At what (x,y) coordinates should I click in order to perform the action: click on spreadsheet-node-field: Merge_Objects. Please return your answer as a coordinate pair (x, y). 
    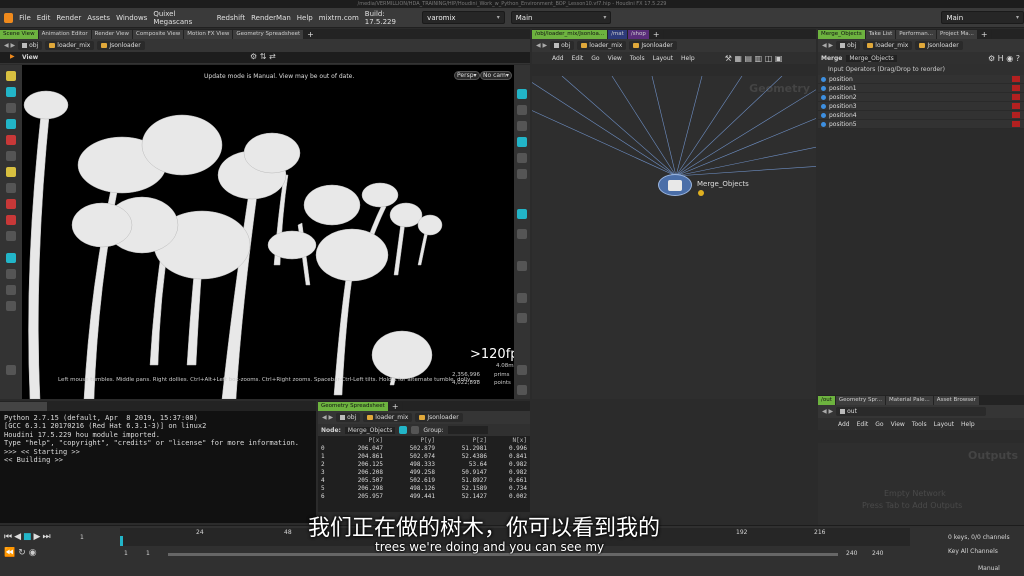
    Looking at the image, I should click on (370, 430).